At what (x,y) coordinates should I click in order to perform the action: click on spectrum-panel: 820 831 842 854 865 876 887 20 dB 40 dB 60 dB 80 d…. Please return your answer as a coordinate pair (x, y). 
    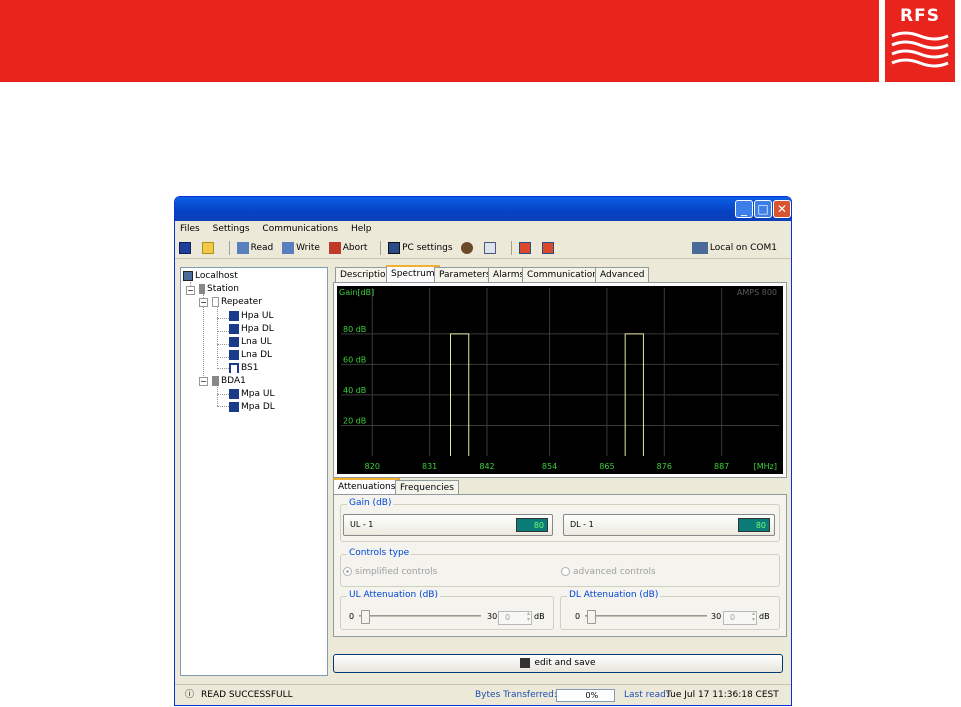
    Looking at the image, I should click on (560, 380).